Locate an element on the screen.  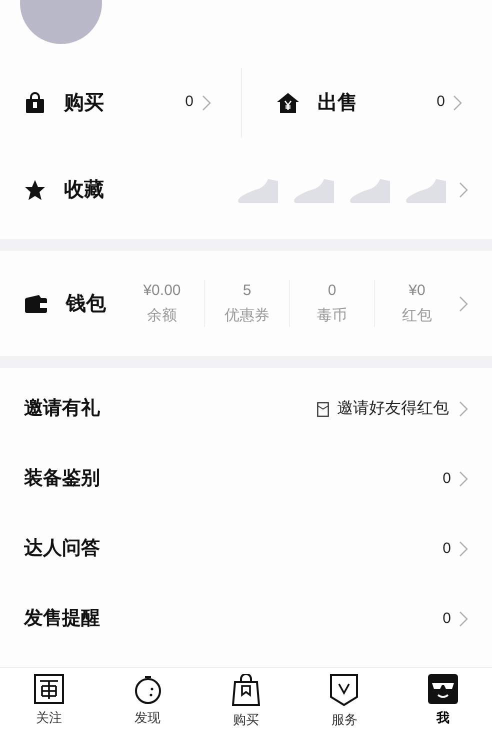
section-label: 钱包 is located at coordinates (86, 303).